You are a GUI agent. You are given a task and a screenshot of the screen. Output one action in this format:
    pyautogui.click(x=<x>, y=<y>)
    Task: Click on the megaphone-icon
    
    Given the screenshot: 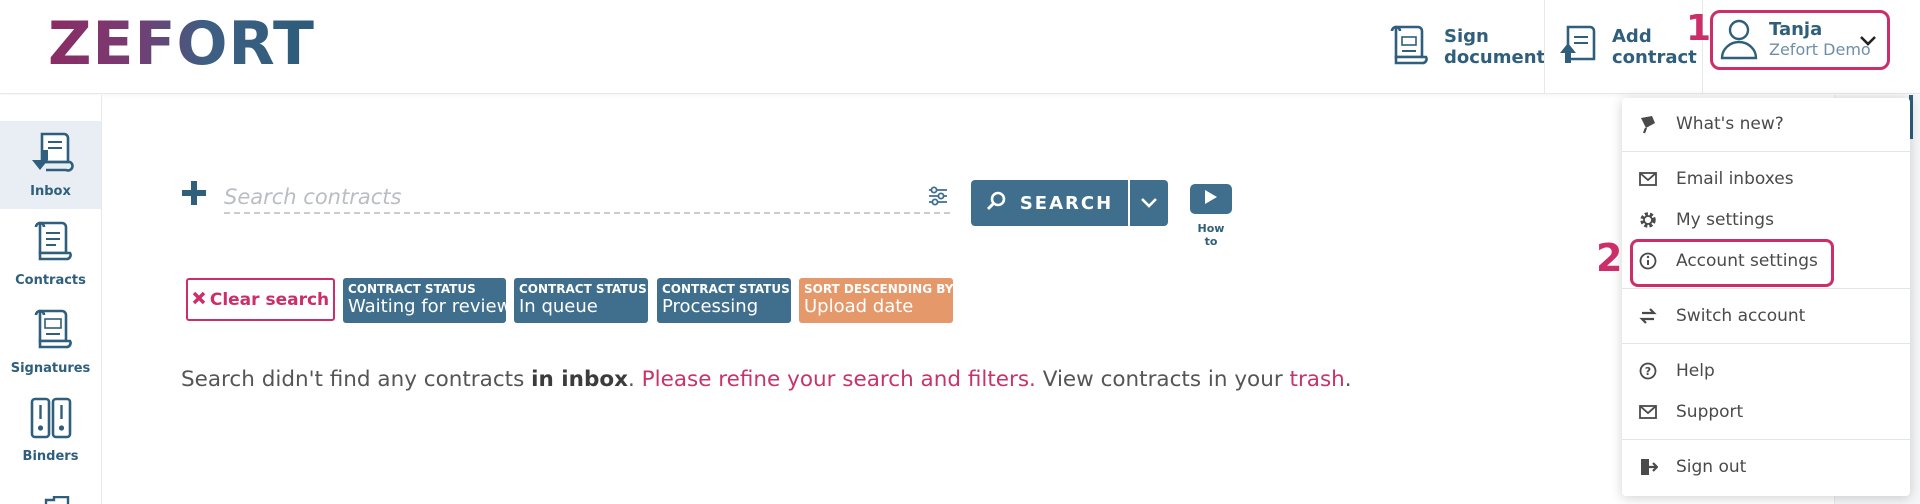 What is the action you would take?
    pyautogui.click(x=1648, y=124)
    